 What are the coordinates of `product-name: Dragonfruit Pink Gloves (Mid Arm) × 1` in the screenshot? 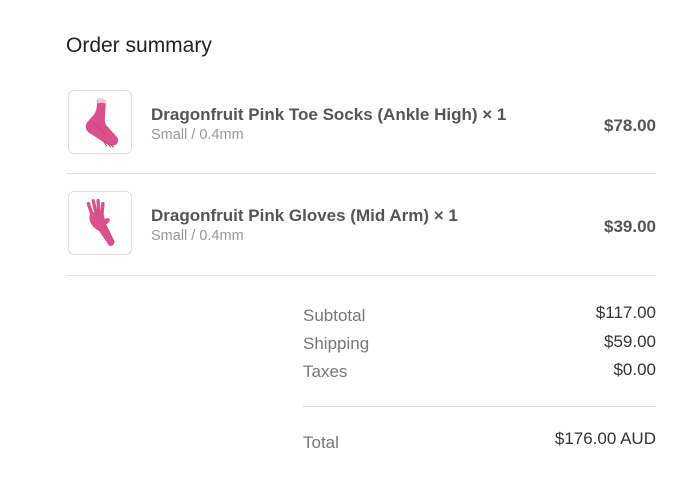 It's located at (304, 215).